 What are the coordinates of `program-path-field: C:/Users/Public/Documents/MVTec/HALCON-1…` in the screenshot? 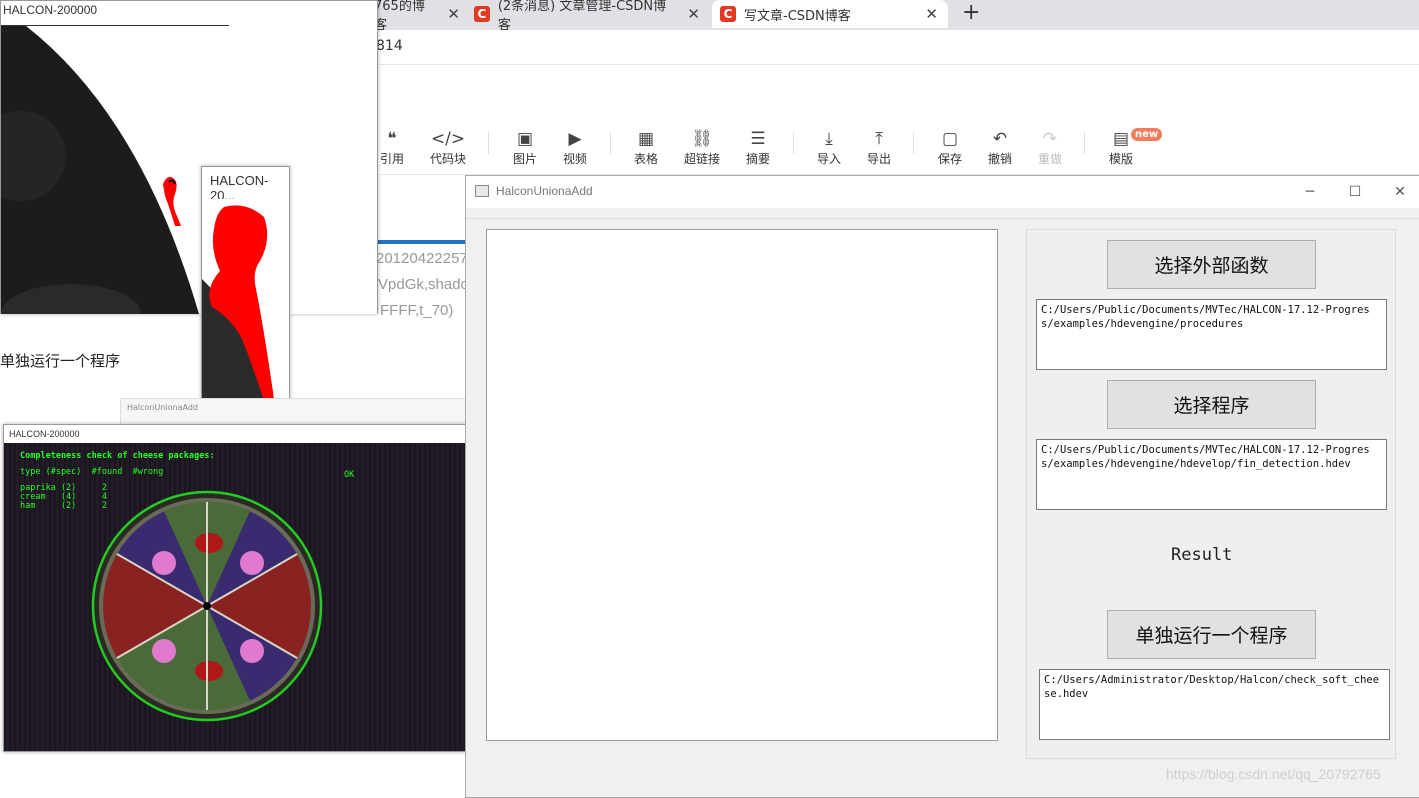 It's located at (1211, 474).